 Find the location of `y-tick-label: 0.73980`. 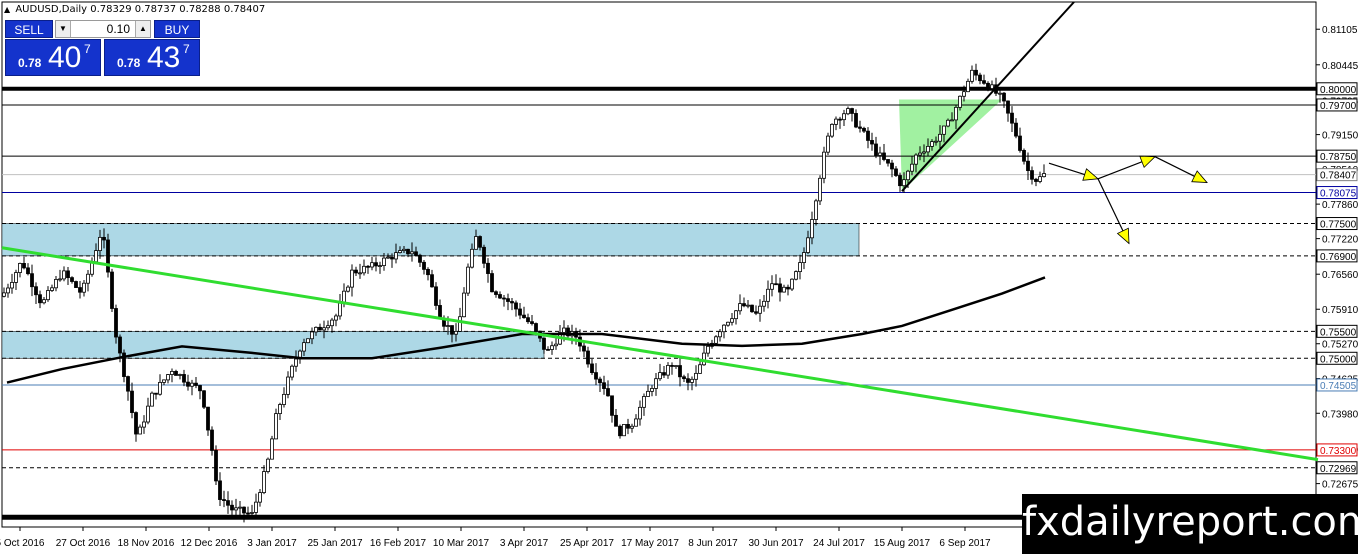

y-tick-label: 0.73980 is located at coordinates (1340, 414).